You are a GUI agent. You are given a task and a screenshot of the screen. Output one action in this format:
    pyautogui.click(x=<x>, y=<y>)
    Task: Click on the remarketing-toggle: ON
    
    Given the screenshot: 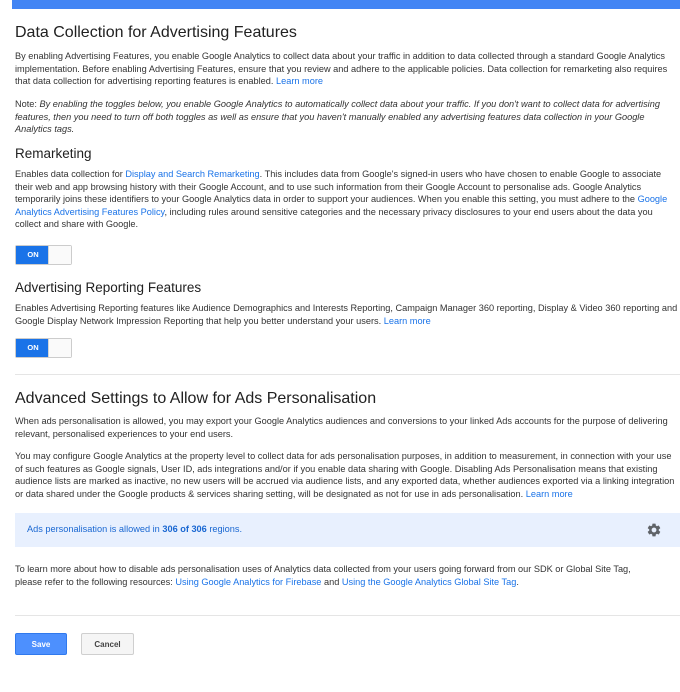 What is the action you would take?
    pyautogui.click(x=43, y=255)
    